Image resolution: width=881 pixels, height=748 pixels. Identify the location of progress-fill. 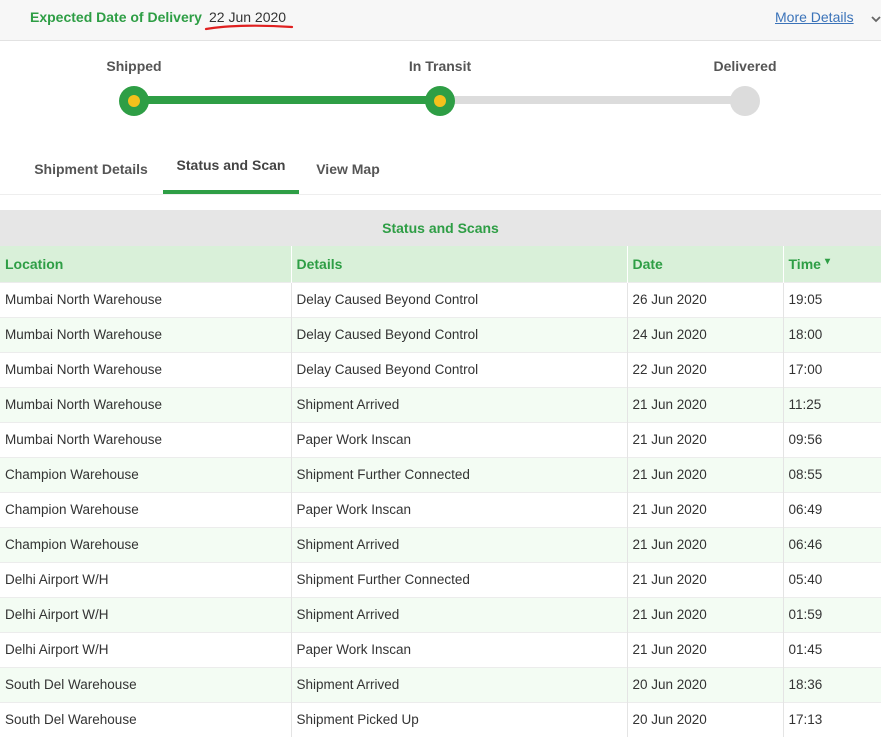
(287, 100).